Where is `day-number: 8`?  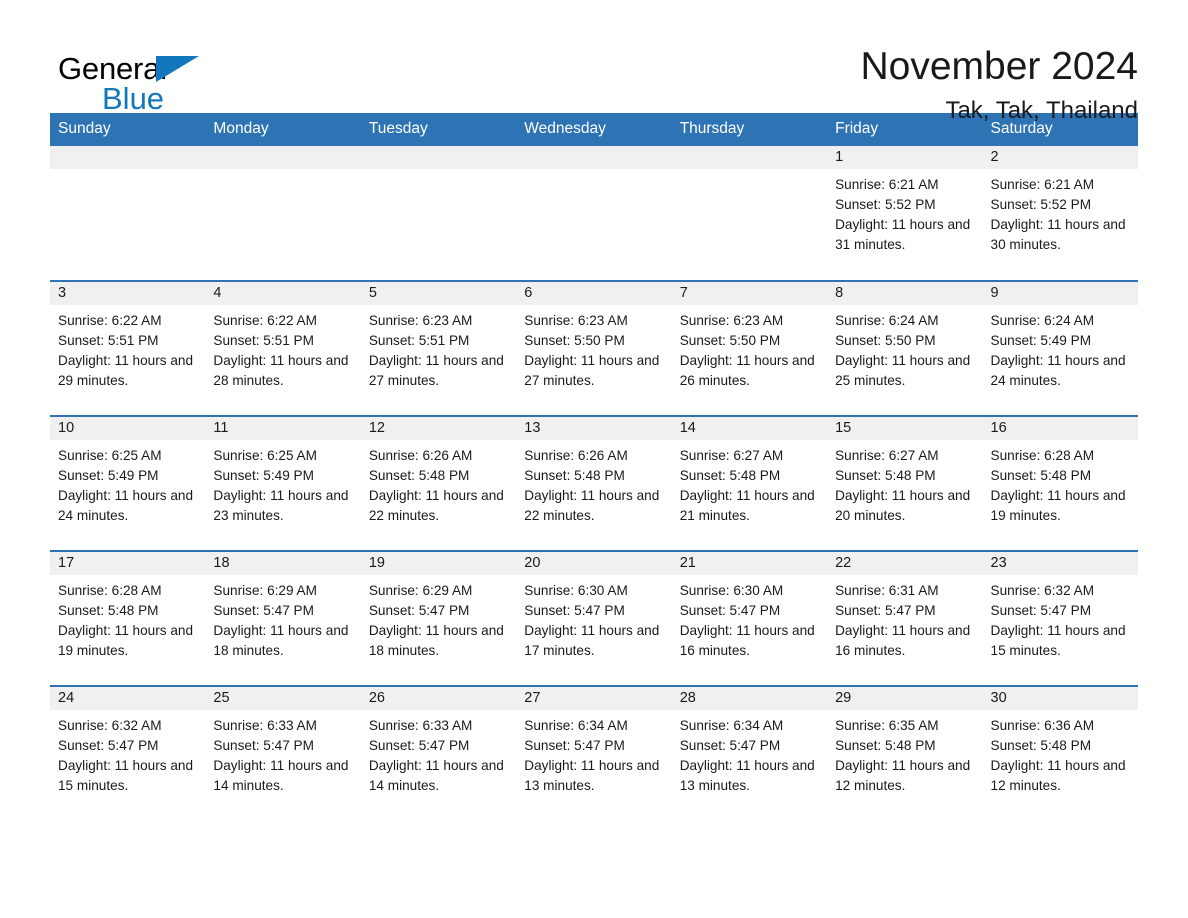 day-number: 8 is located at coordinates (905, 293).